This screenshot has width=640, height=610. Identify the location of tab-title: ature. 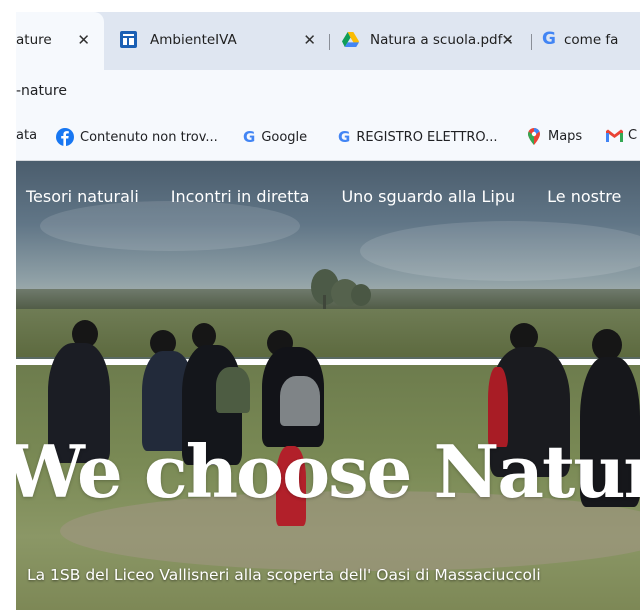
(34, 40).